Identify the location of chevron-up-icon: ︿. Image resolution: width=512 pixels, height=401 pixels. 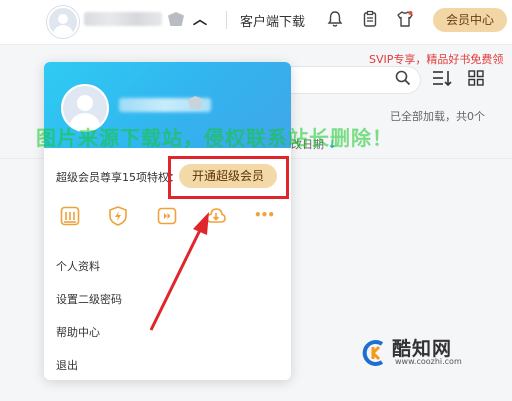
(200, 19).